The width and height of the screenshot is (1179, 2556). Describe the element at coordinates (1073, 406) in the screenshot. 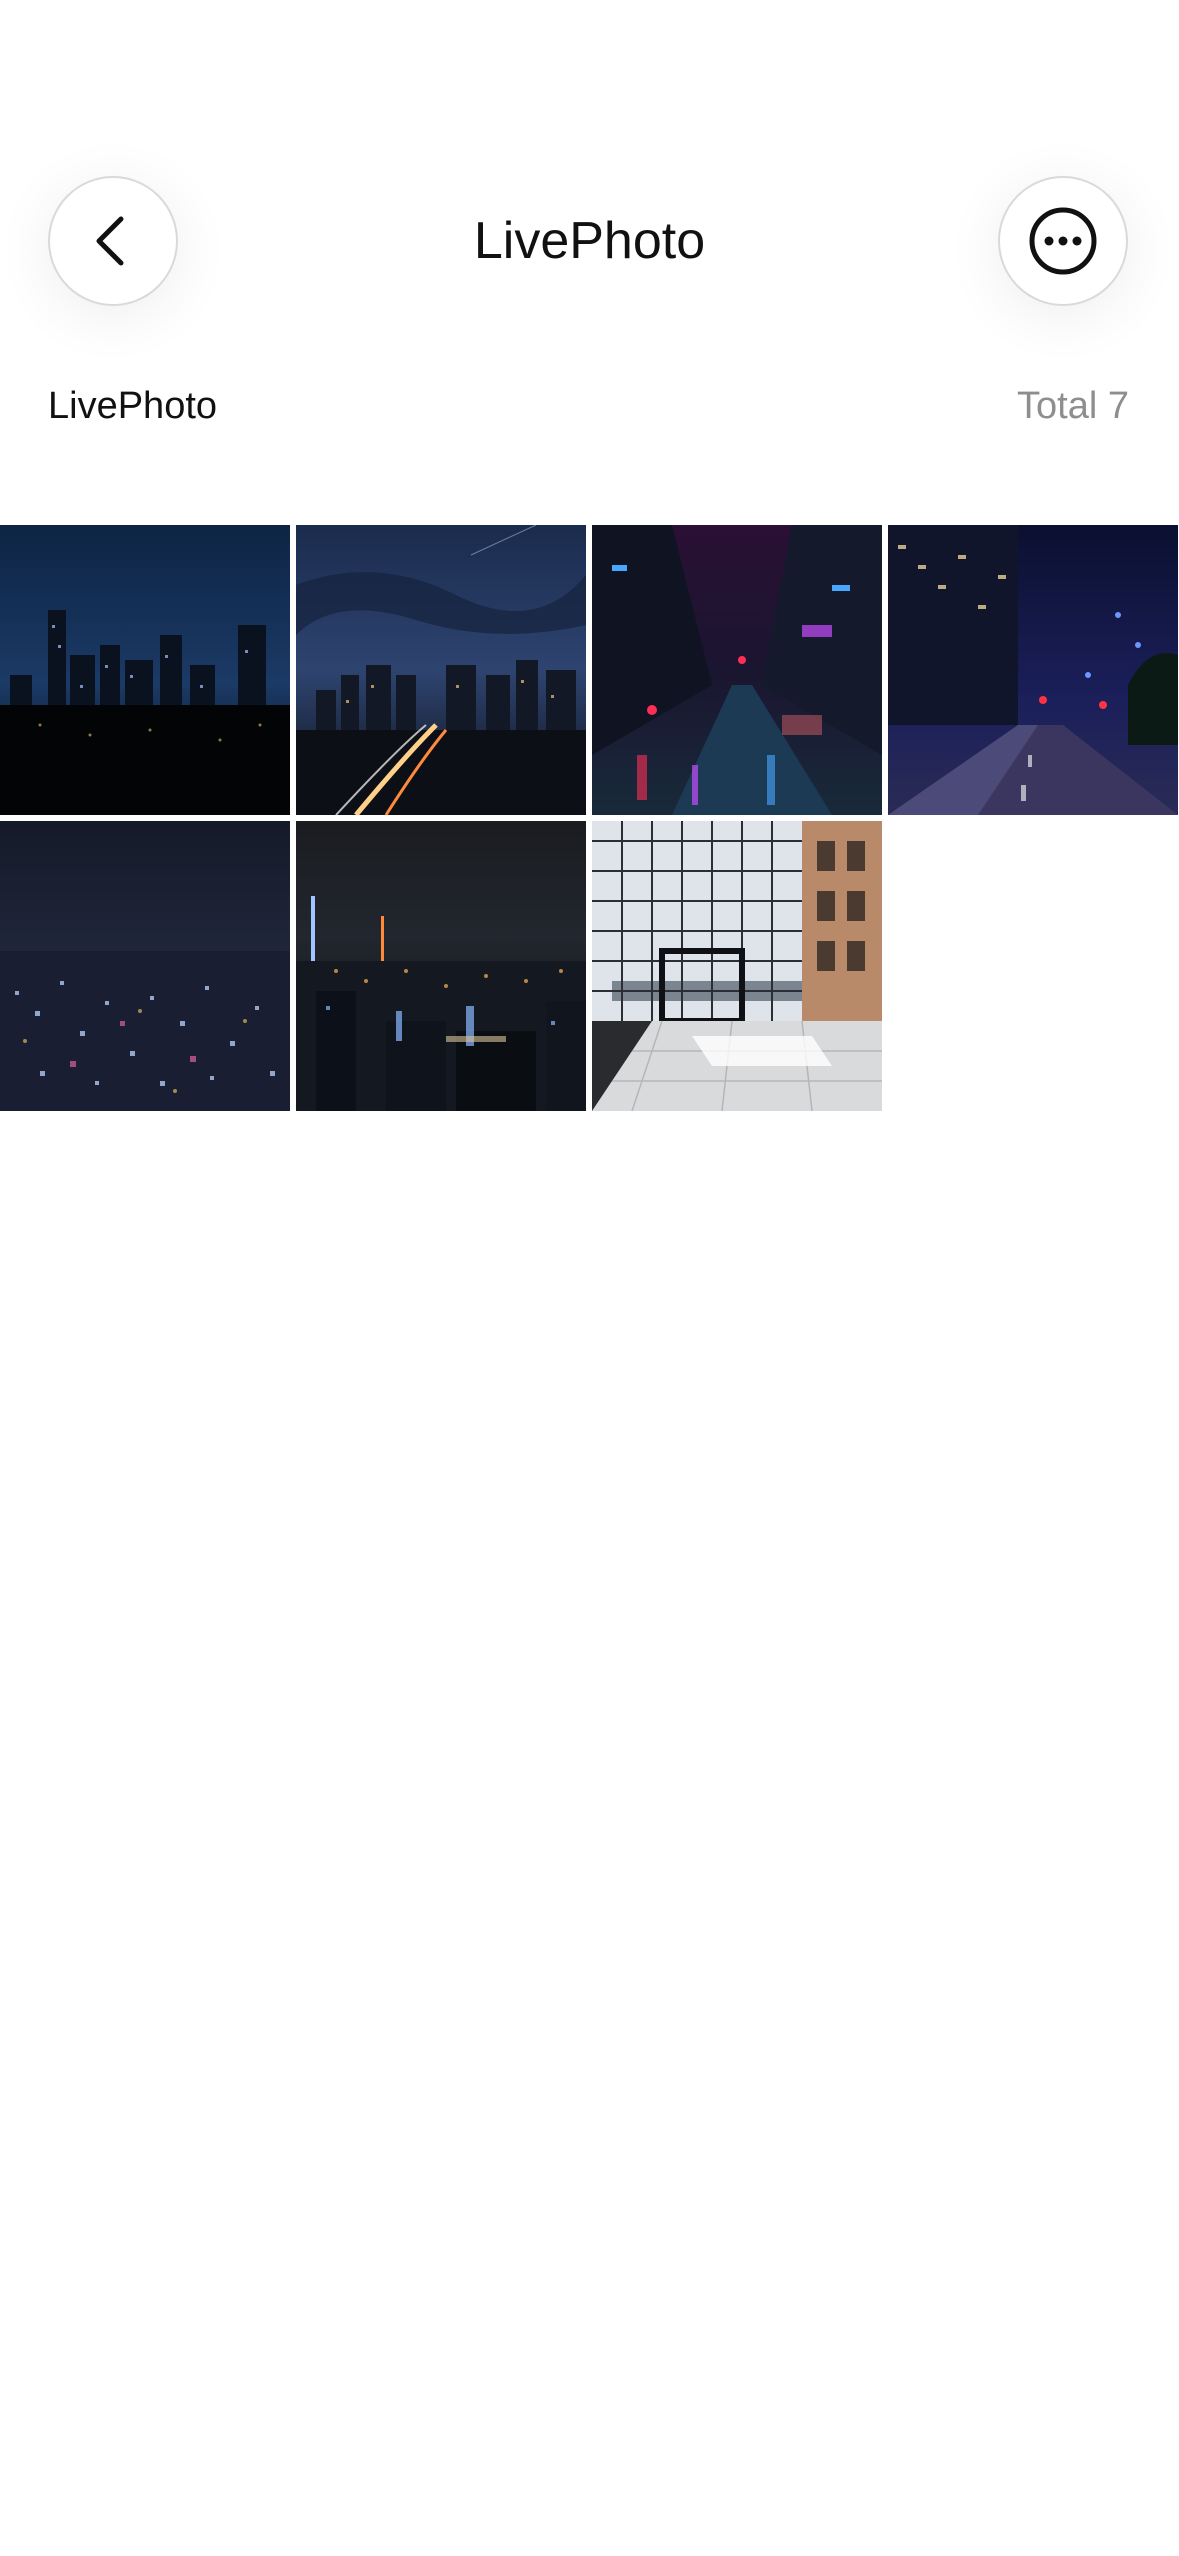

I see `photo-count: Total 7` at that location.